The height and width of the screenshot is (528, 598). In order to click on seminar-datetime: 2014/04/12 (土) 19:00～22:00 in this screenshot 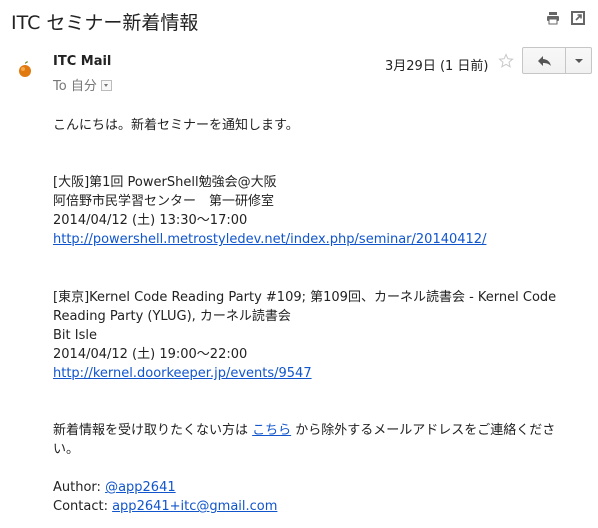, I will do `click(150, 354)`.